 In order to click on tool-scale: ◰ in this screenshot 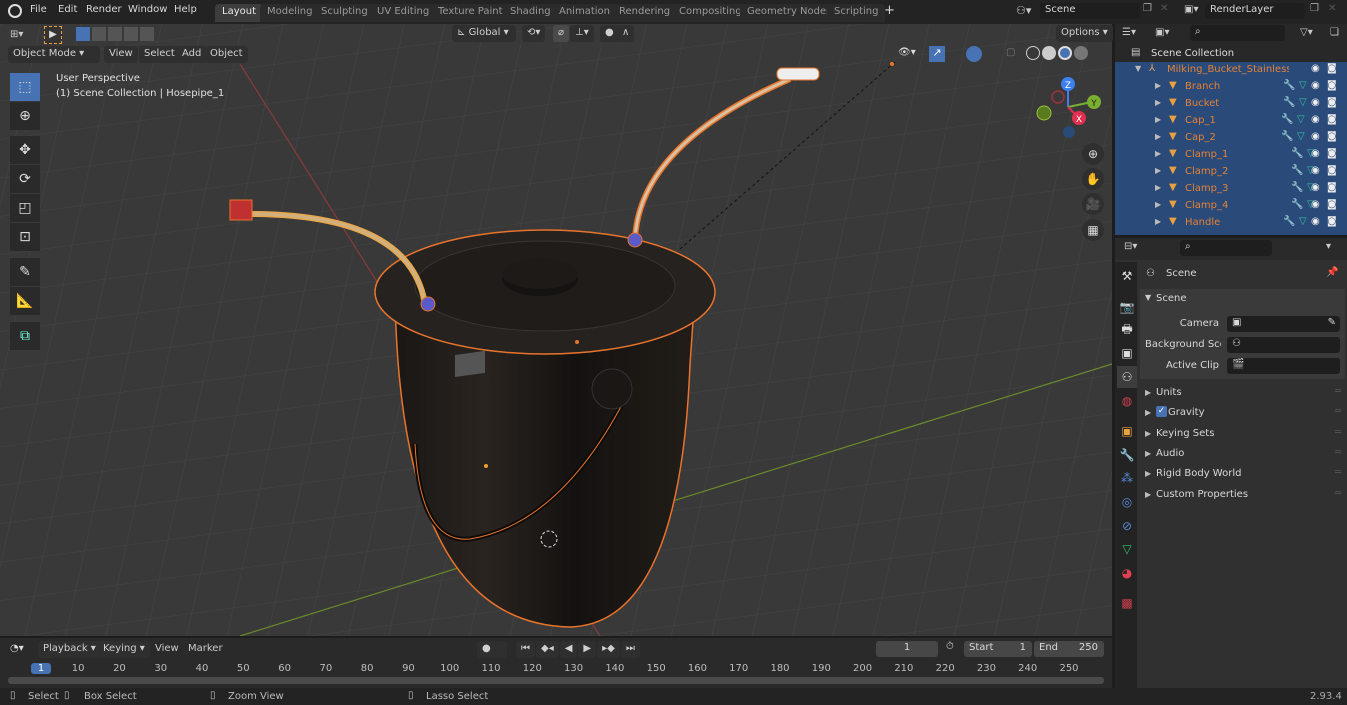, I will do `click(25, 208)`.